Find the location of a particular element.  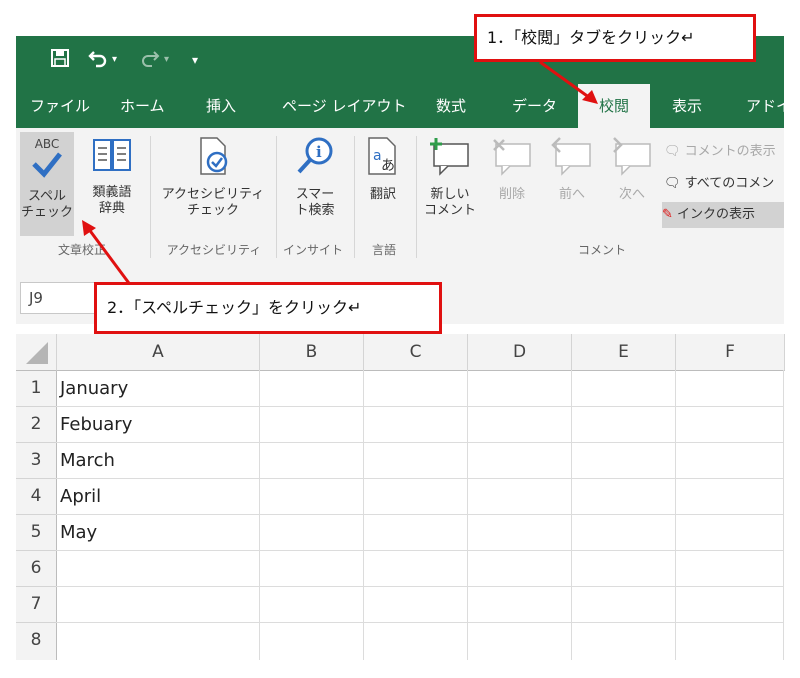

callout-step2: 2．「スペルチェック」をクリック↵ is located at coordinates (268, 308).